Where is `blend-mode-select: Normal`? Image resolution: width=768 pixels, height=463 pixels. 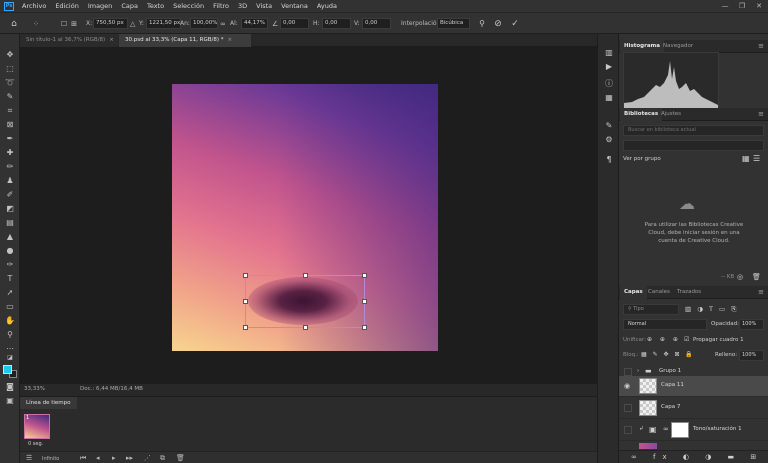 blend-mode-select: Normal is located at coordinates (665, 324).